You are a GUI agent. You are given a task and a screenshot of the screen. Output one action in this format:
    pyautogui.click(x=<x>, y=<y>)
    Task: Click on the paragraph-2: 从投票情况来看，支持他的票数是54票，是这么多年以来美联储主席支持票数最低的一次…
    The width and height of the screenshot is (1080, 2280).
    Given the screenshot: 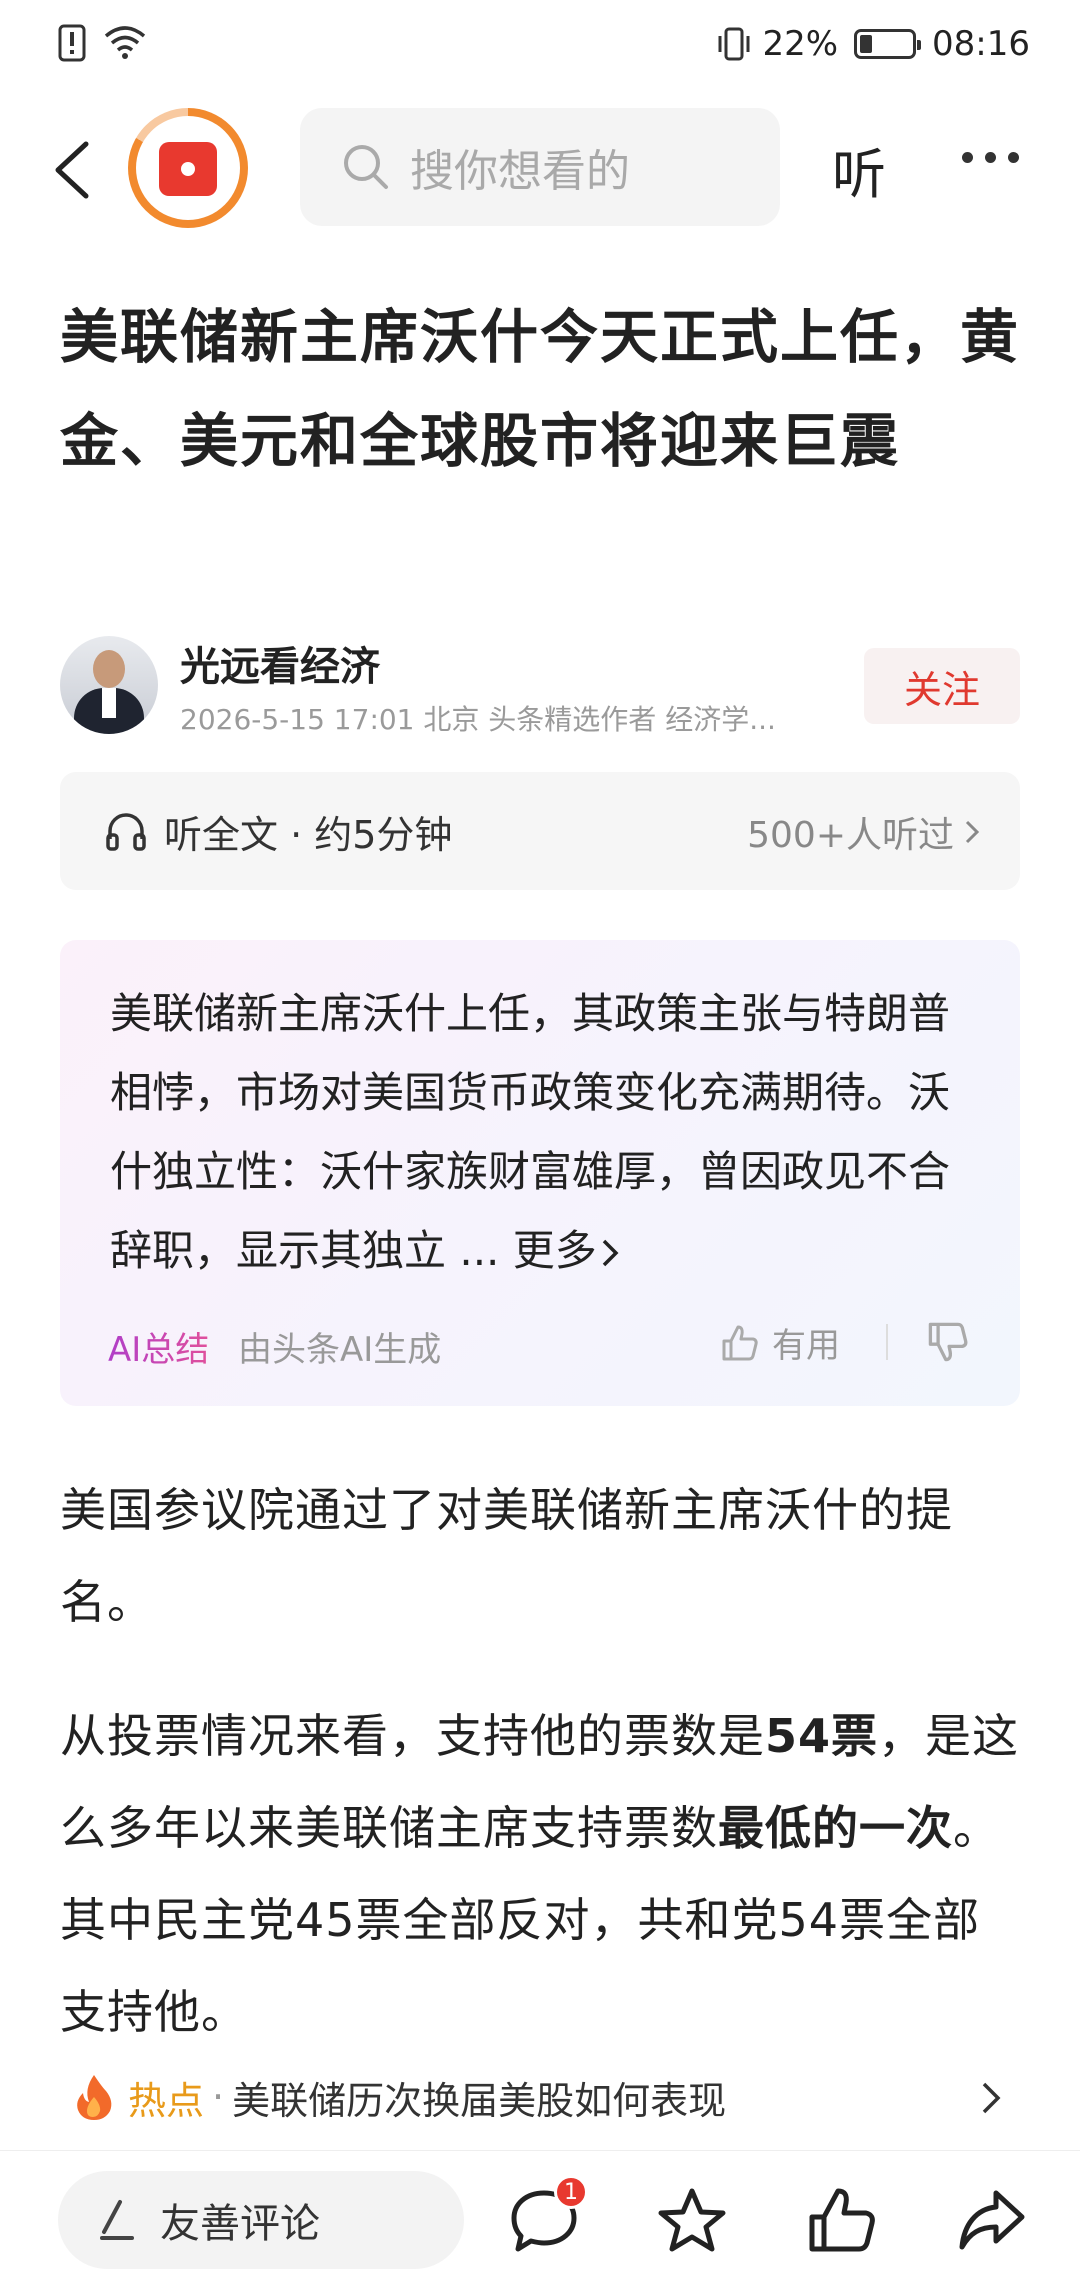 What is the action you would take?
    pyautogui.click(x=540, y=1874)
    